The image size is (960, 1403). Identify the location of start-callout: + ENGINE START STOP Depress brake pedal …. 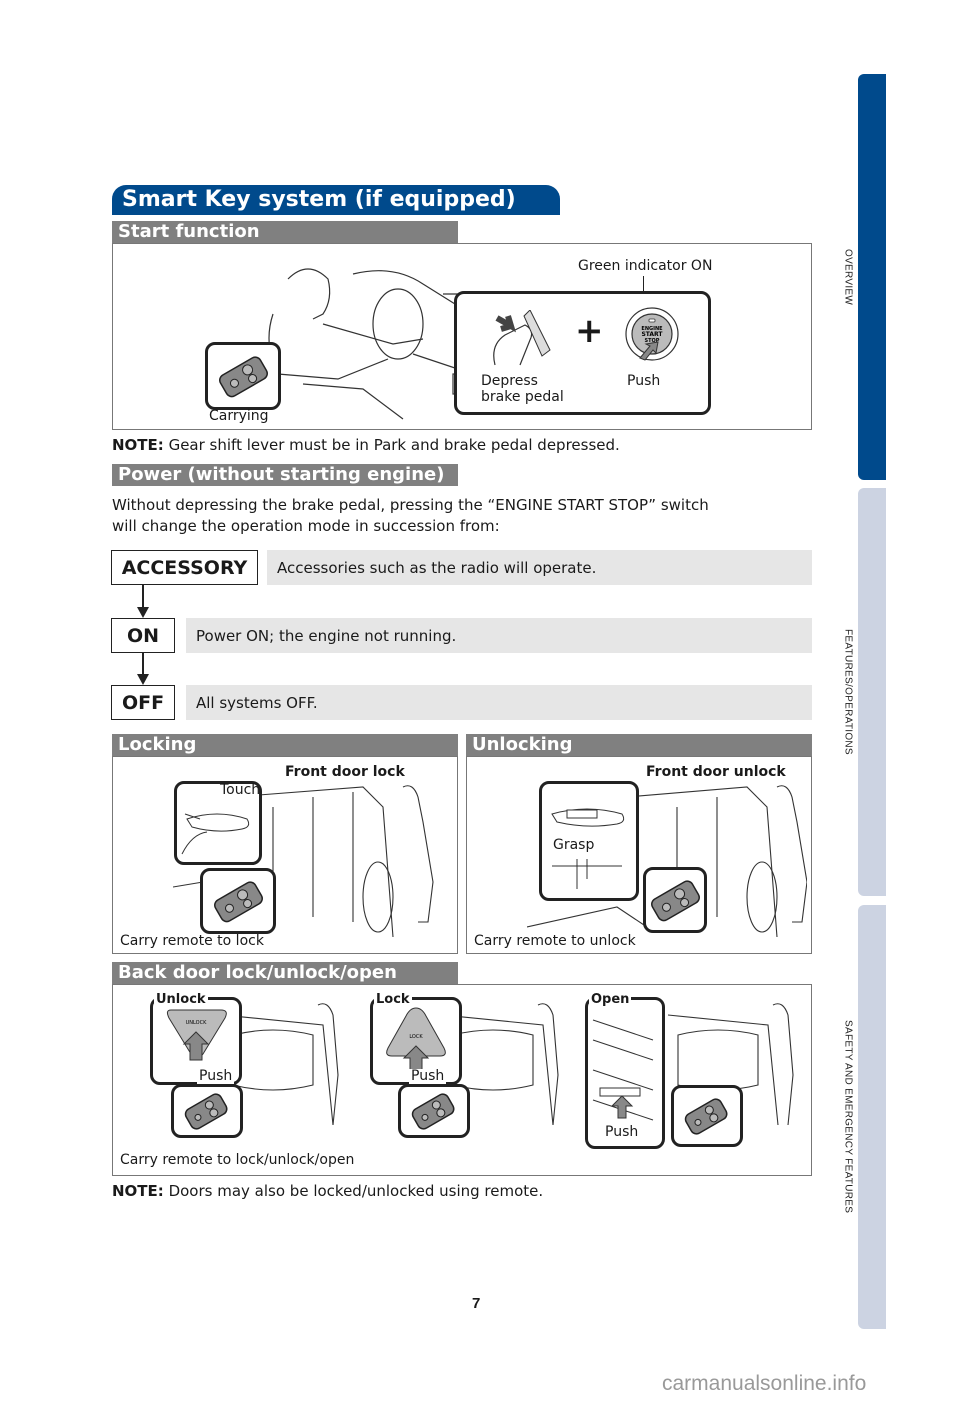
(582, 353).